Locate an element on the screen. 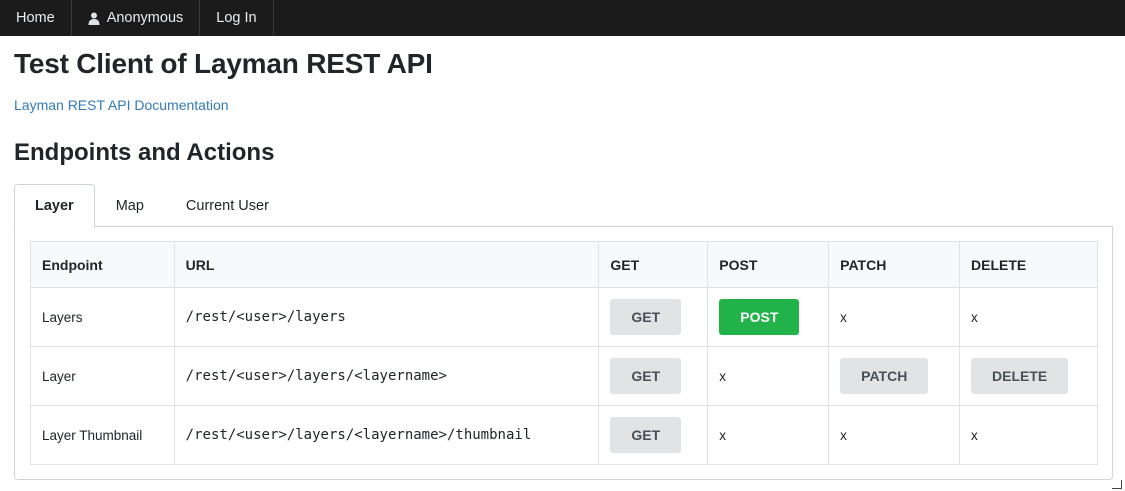  table-header-row: Endpoint URL GET POST PATCH DELETE is located at coordinates (564, 264).